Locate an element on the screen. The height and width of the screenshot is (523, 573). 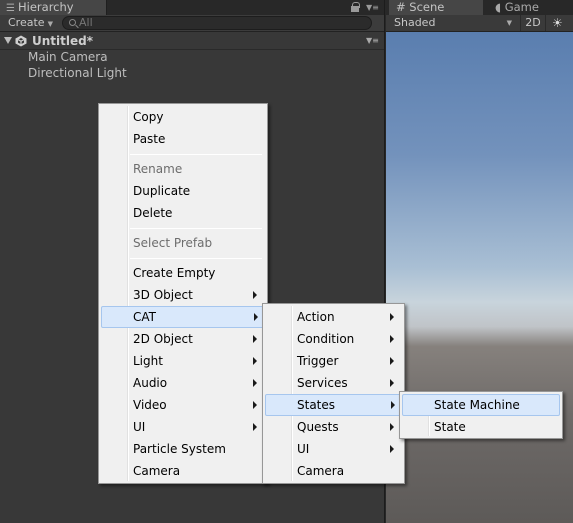
unity-scene-icon is located at coordinates (21, 41).